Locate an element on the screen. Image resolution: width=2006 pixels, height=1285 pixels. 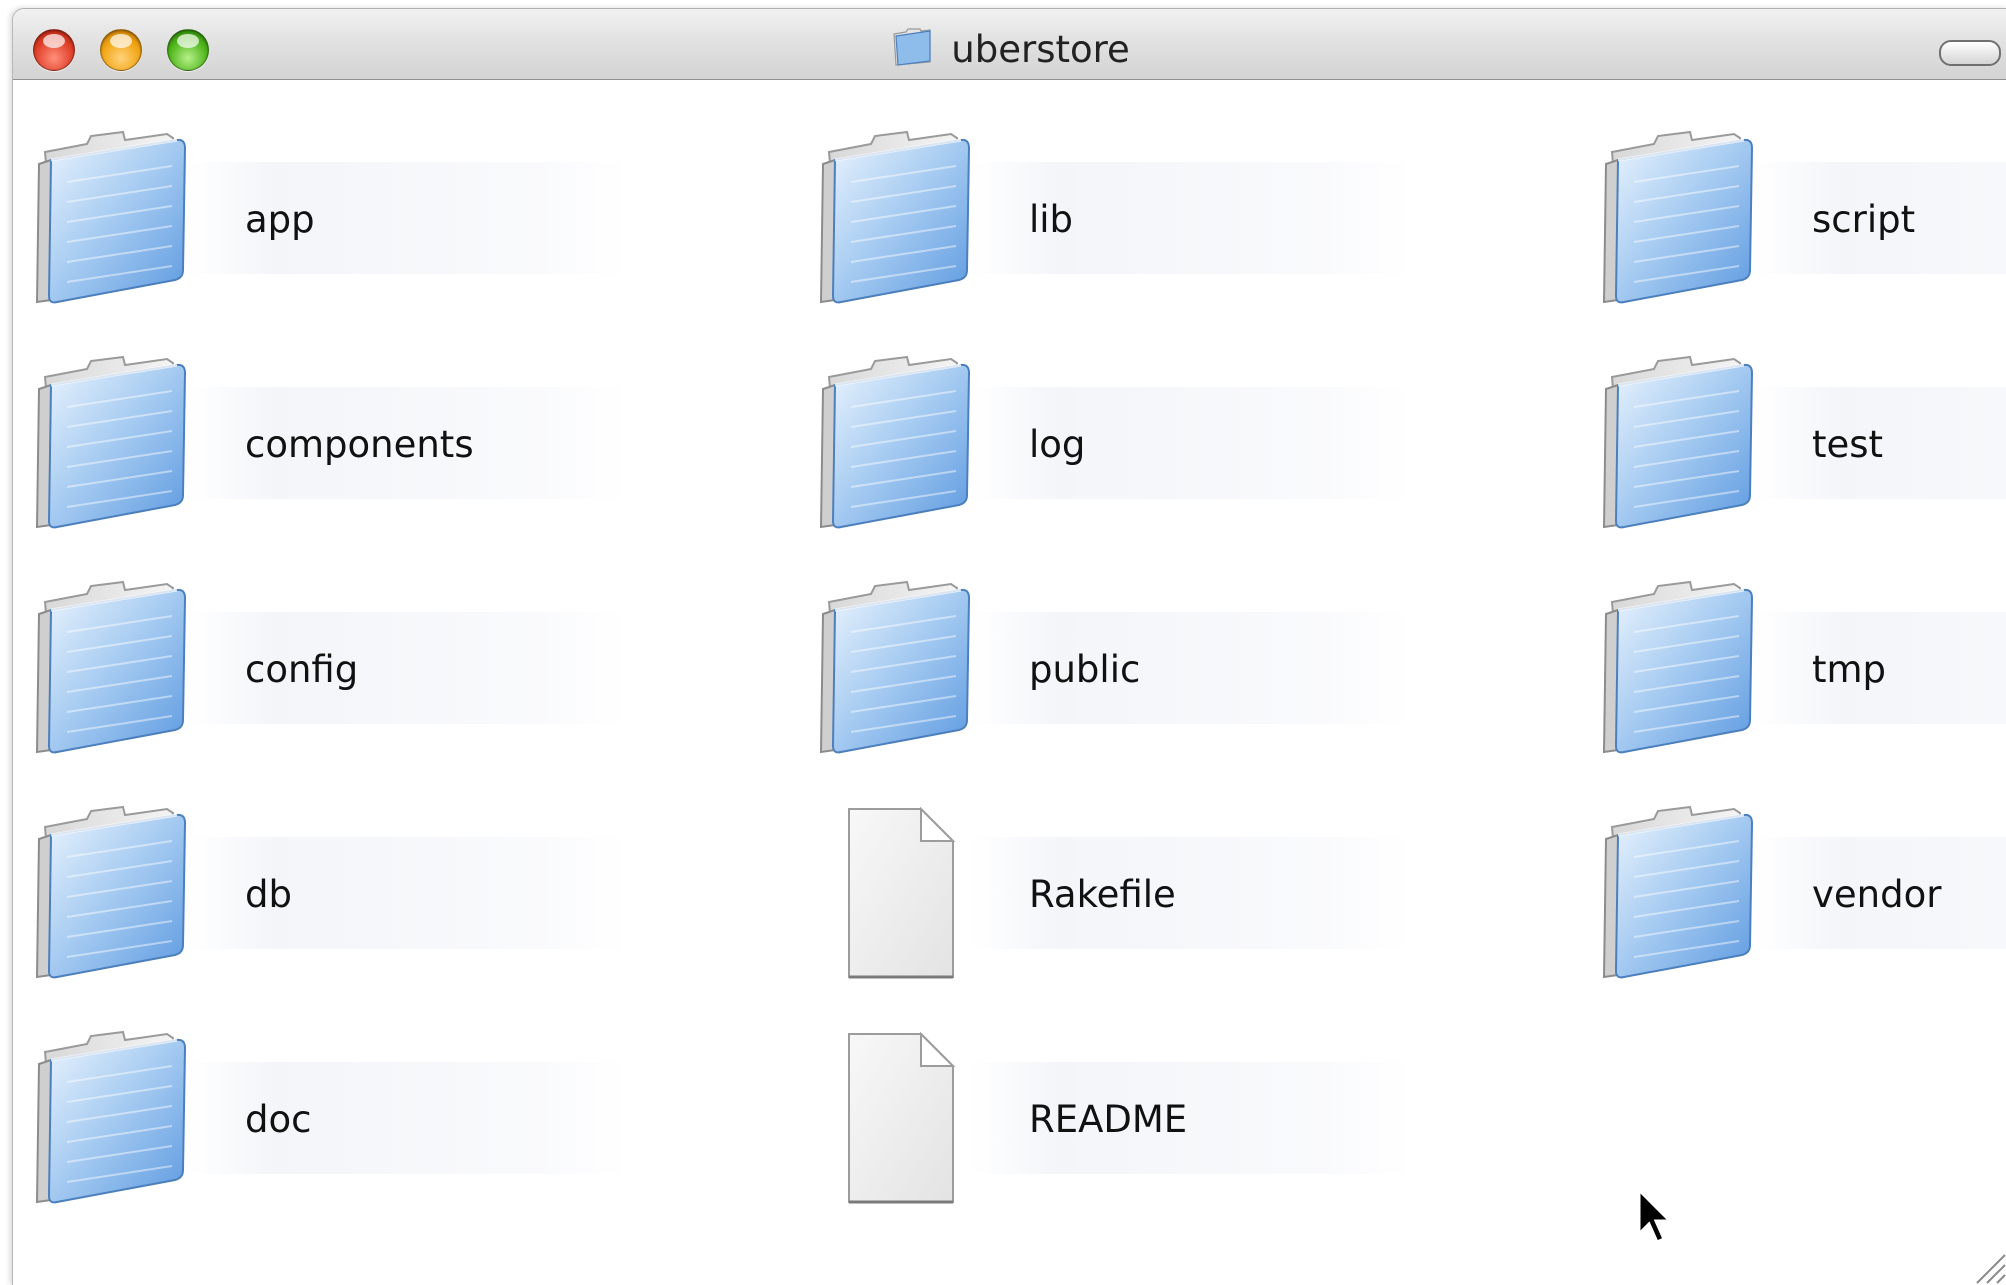
title-bar: uberstore is located at coordinates (1009, 44).